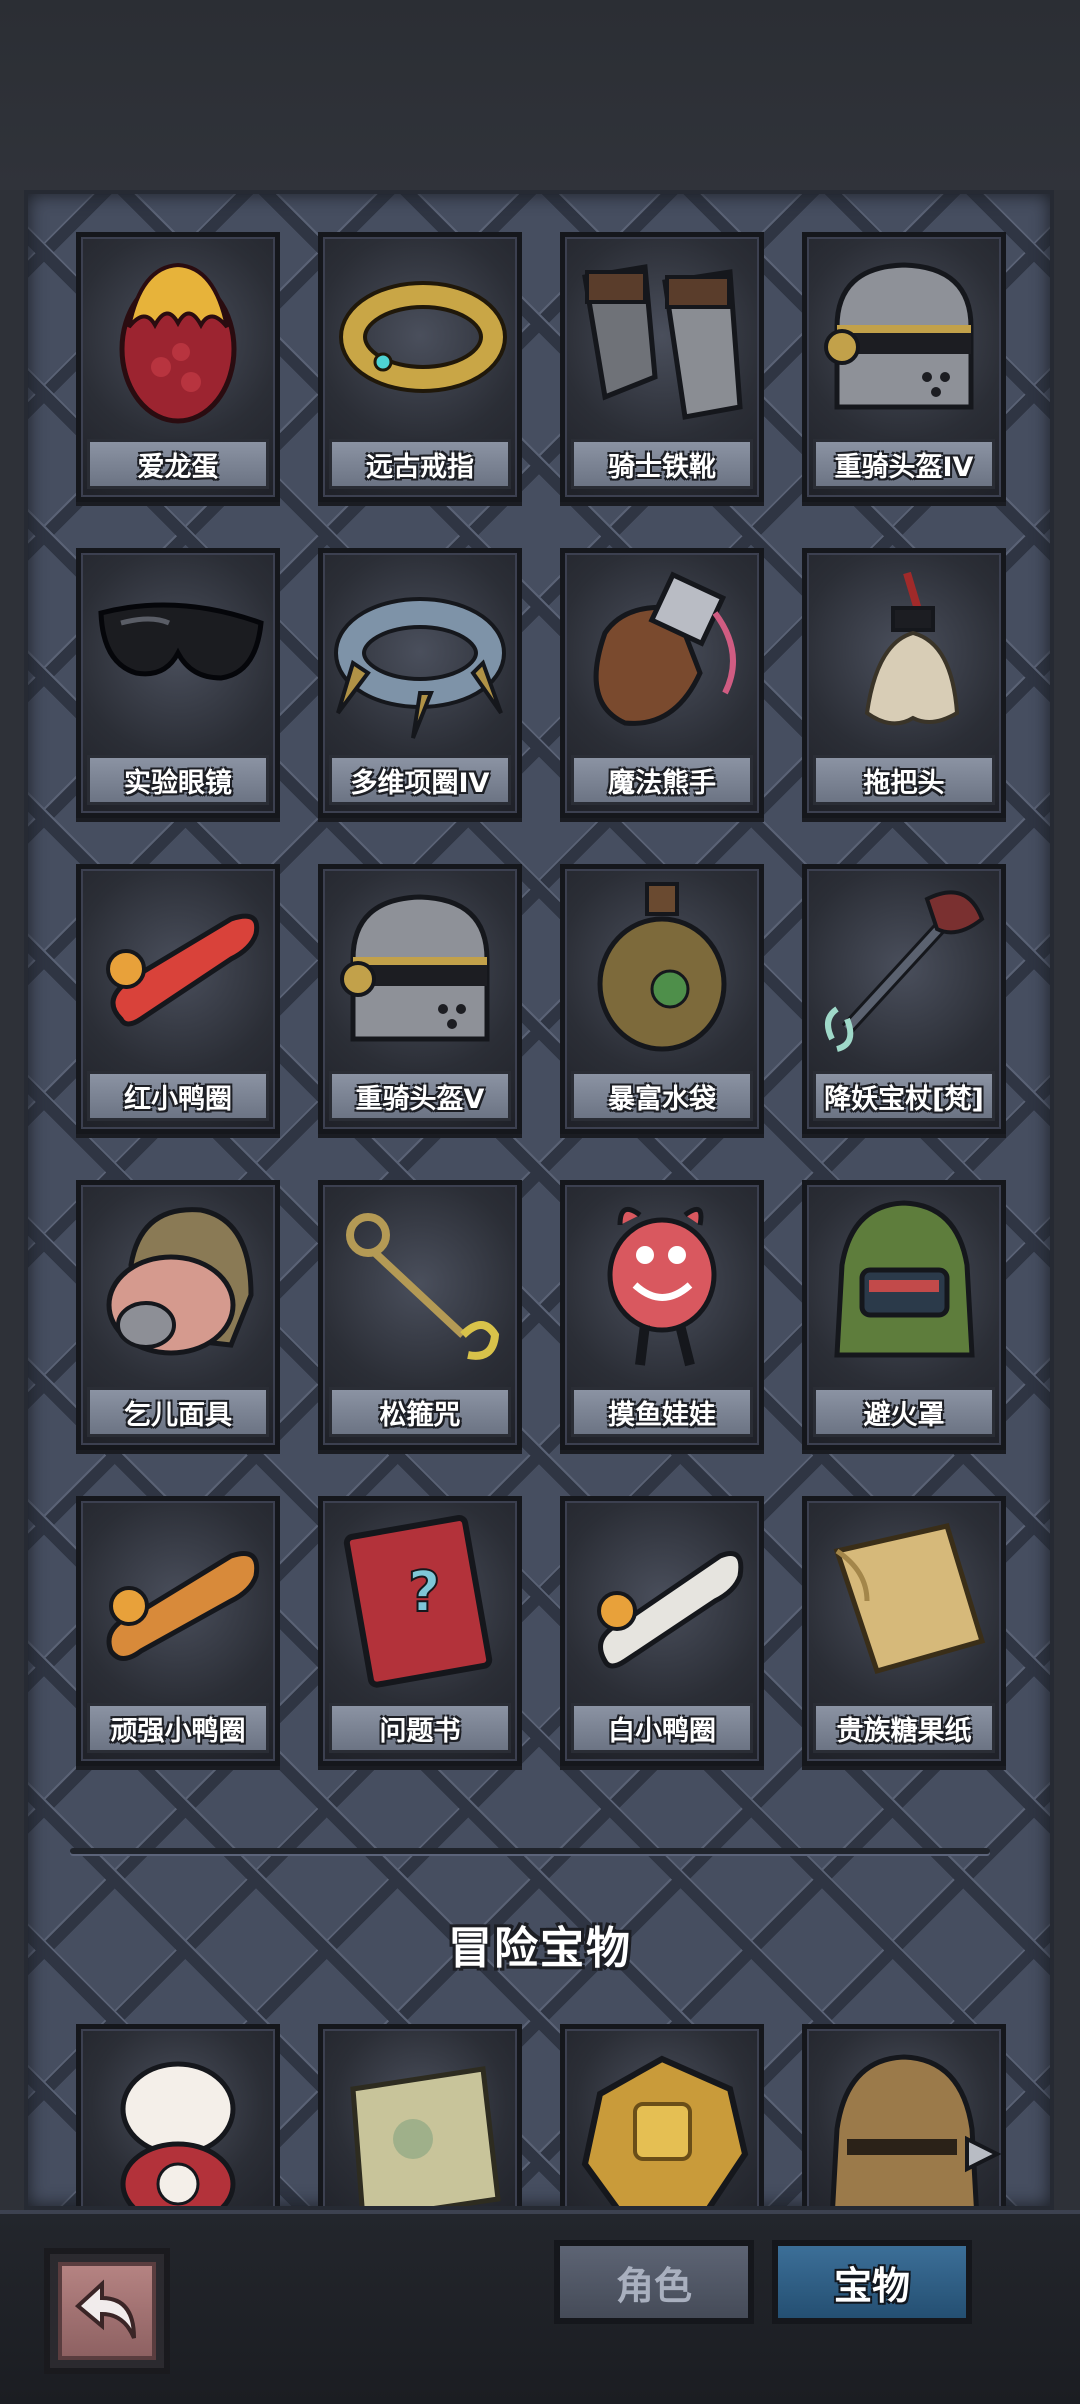 This screenshot has width=1080, height=2404. What do you see at coordinates (904, 1096) in the screenshot?
I see `item-label: 降妖宝杖[梵]` at bounding box center [904, 1096].